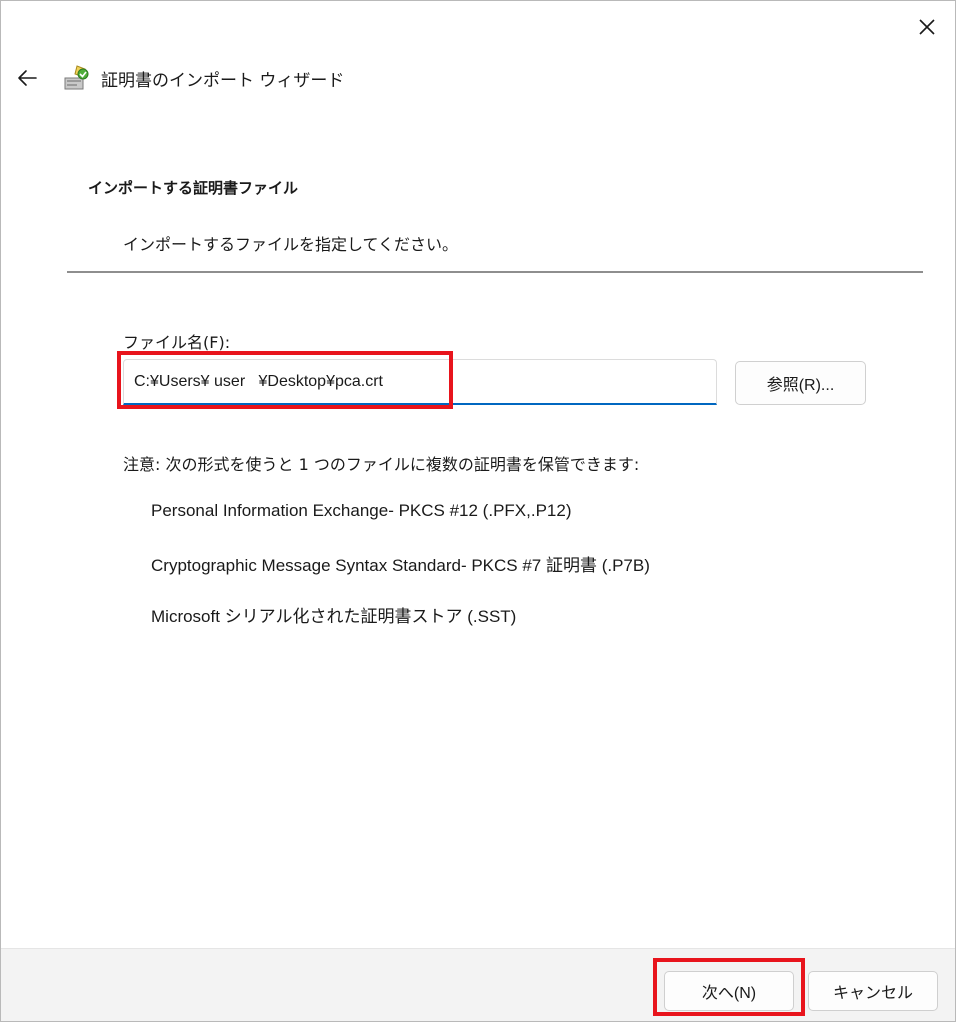 The image size is (958, 1024). I want to click on back-button, so click(27, 78).